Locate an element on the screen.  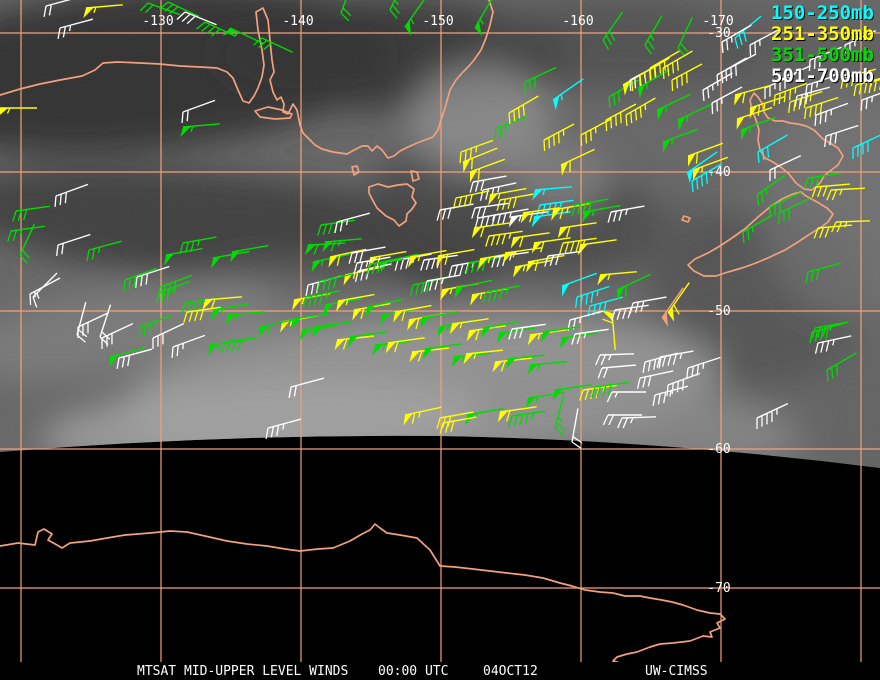
pressure-legend: 150-250mb 251-350mb 351-500mb 501-700mb is located at coordinates (822, 45).